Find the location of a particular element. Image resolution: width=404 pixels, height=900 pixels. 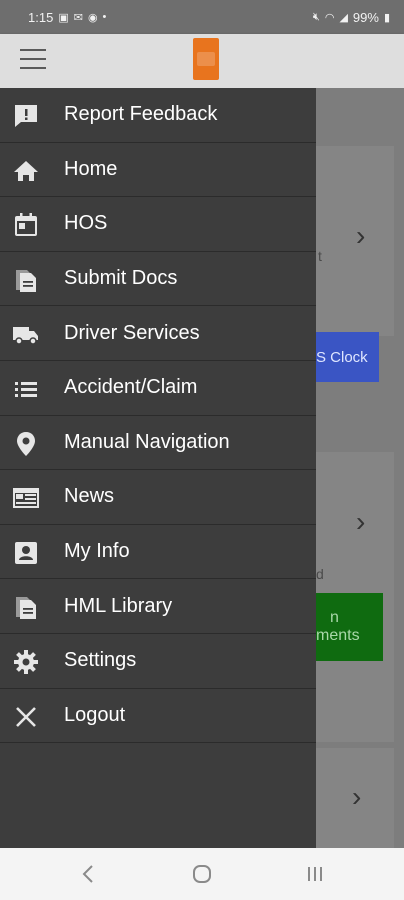

menu-item-label: Settings is located at coordinates (100, 660).